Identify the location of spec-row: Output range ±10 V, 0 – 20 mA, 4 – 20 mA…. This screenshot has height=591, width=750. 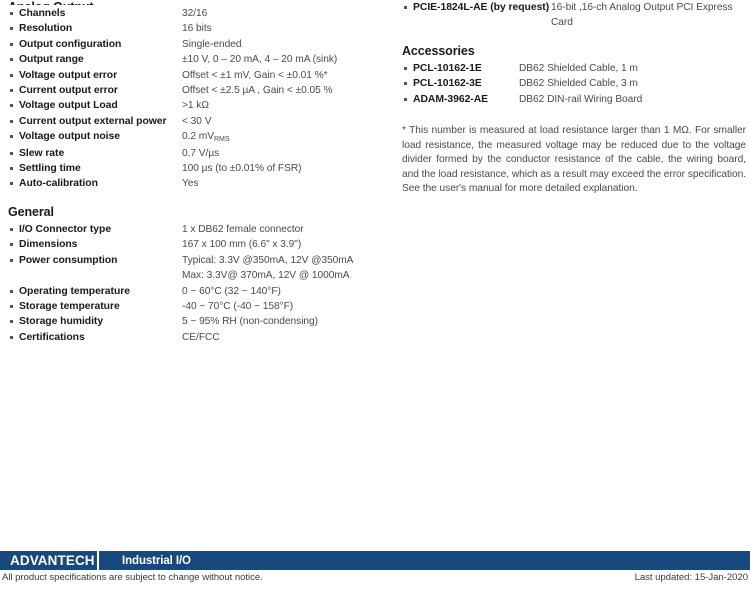
(203, 59).